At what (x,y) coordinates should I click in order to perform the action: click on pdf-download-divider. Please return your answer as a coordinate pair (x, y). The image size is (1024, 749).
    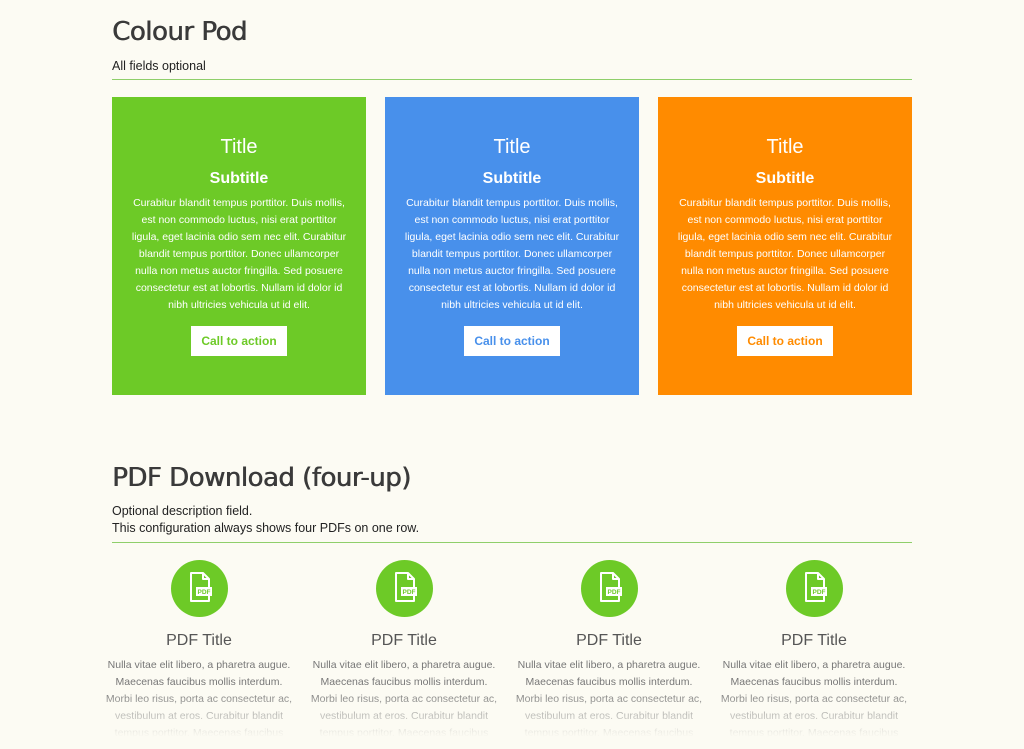
    Looking at the image, I should click on (512, 542).